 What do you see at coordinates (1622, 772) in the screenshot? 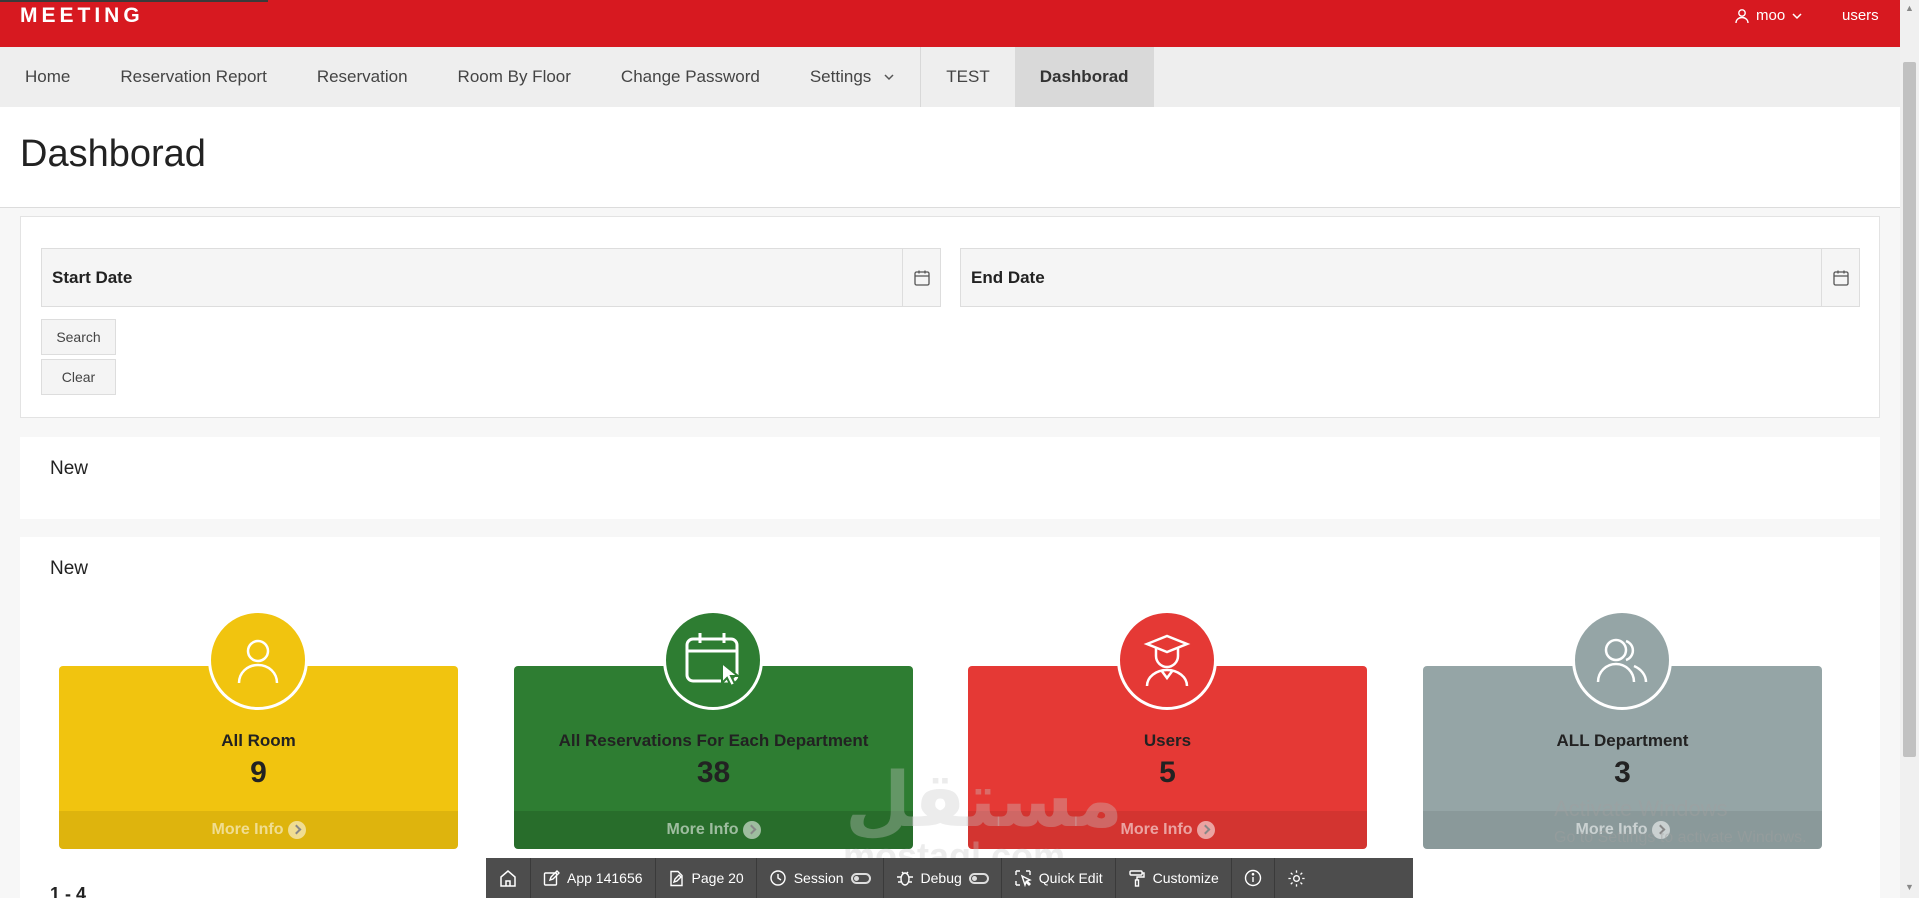
I see `card-value: 3` at bounding box center [1622, 772].